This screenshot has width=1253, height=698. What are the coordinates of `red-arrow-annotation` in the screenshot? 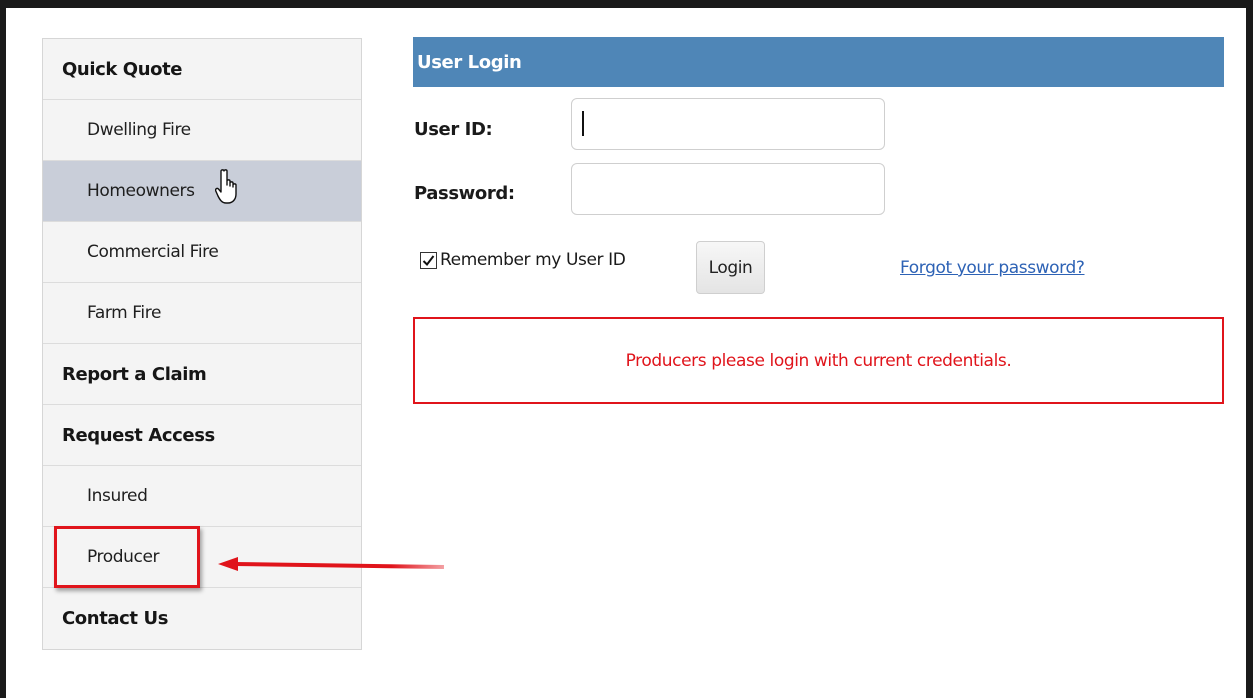 It's located at (331, 564).